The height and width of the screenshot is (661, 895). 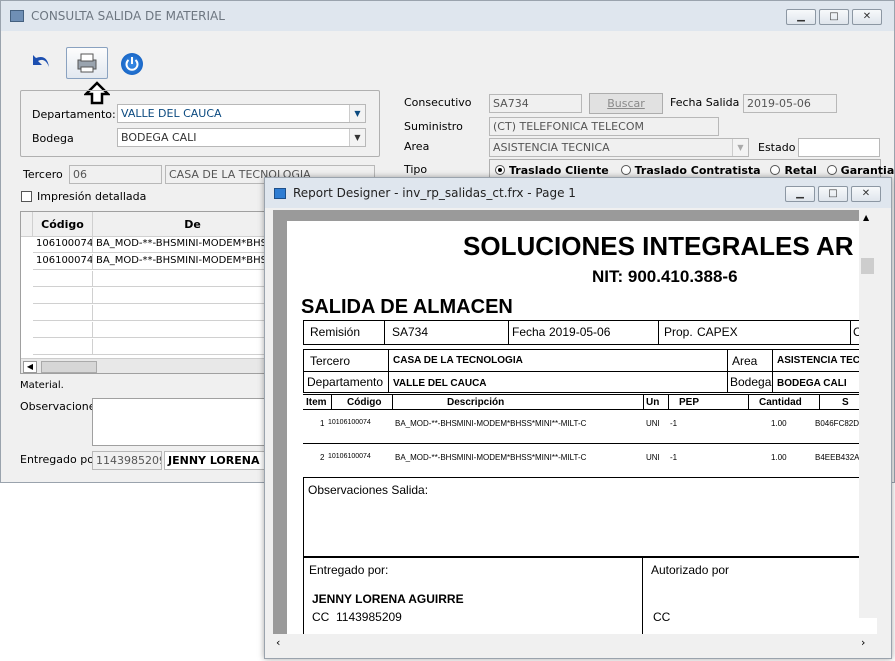 What do you see at coordinates (867, 17) in the screenshot?
I see `close-button: ✕` at bounding box center [867, 17].